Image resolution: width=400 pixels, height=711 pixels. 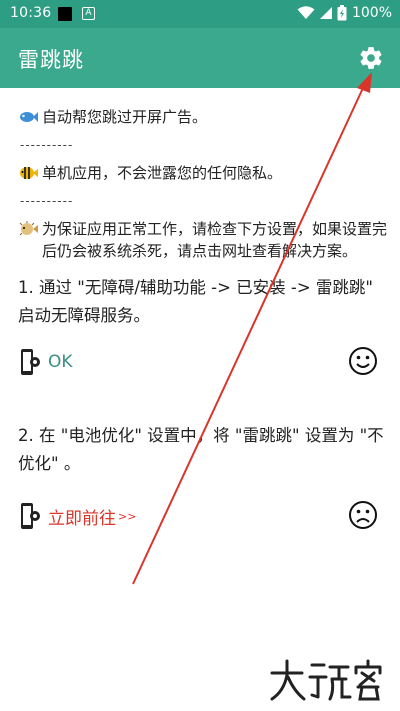 I want to click on battery-icon, so click(x=342, y=13).